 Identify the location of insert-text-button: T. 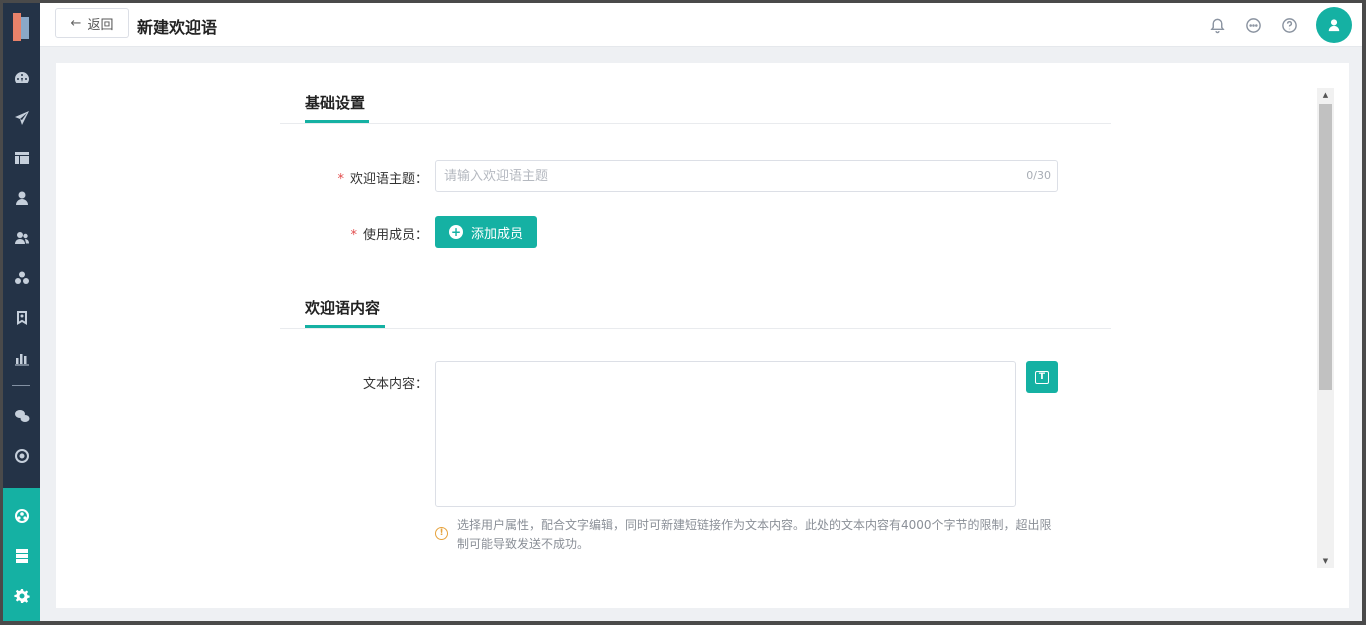
(1042, 377).